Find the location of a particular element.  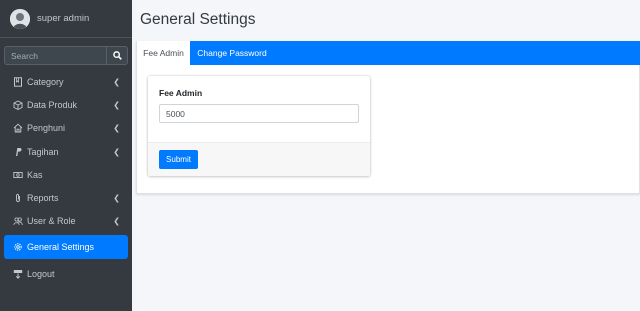

sidebar-item-label: Category is located at coordinates (45, 81).